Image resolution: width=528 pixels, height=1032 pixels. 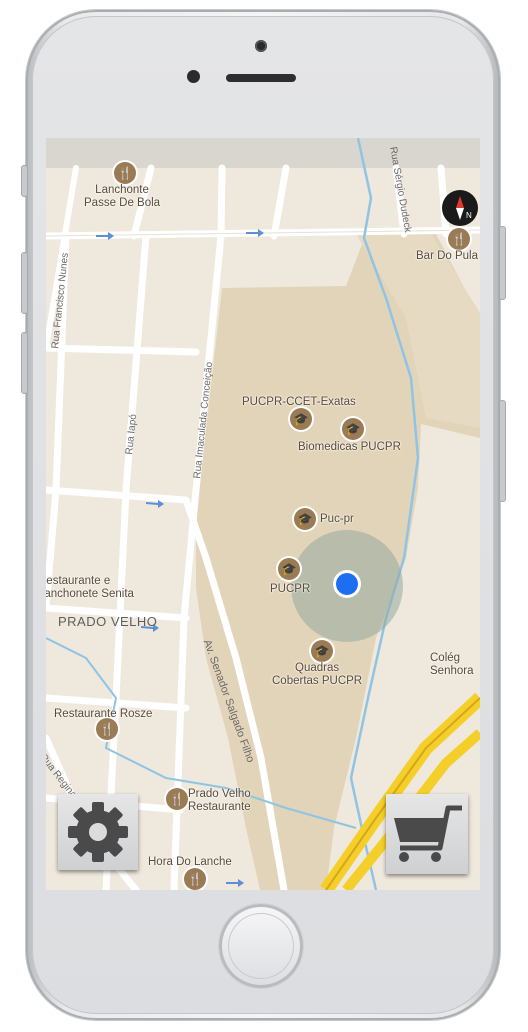 I want to click on settings-button, so click(x=98, y=832).